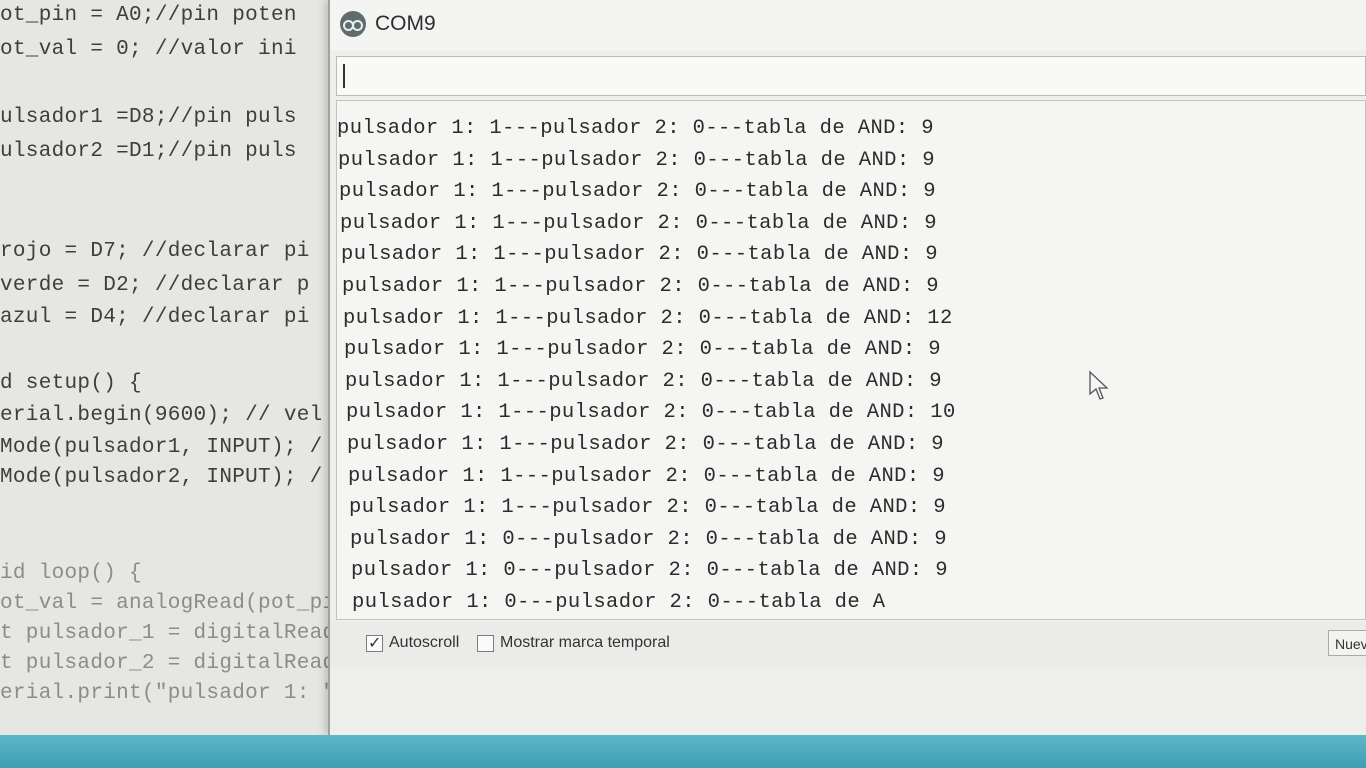 The height and width of the screenshot is (768, 1366). What do you see at coordinates (161, 415) in the screenshot?
I see `code-line: erial.begin(9600); // vel` at bounding box center [161, 415].